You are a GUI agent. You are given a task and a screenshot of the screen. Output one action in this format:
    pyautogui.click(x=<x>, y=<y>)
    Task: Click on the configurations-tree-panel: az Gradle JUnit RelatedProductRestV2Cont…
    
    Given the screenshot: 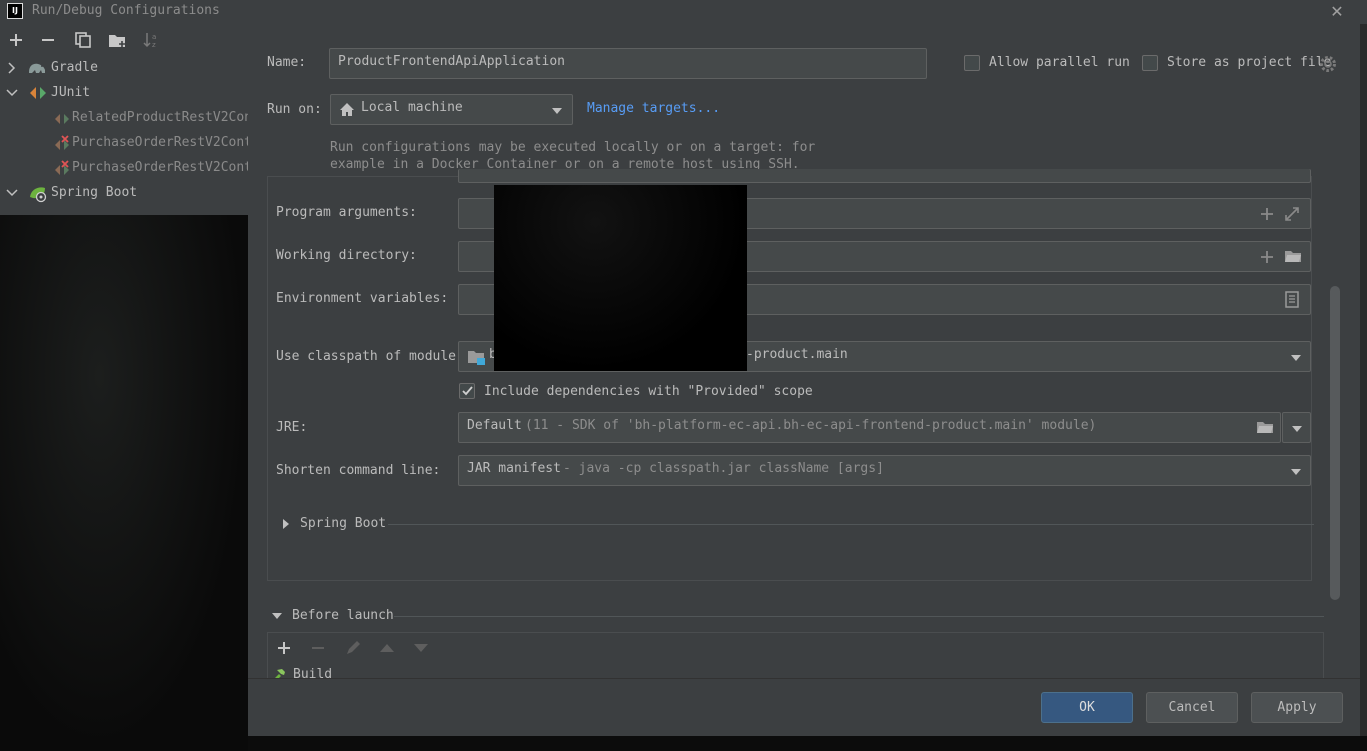 What is the action you would take?
    pyautogui.click(x=124, y=119)
    